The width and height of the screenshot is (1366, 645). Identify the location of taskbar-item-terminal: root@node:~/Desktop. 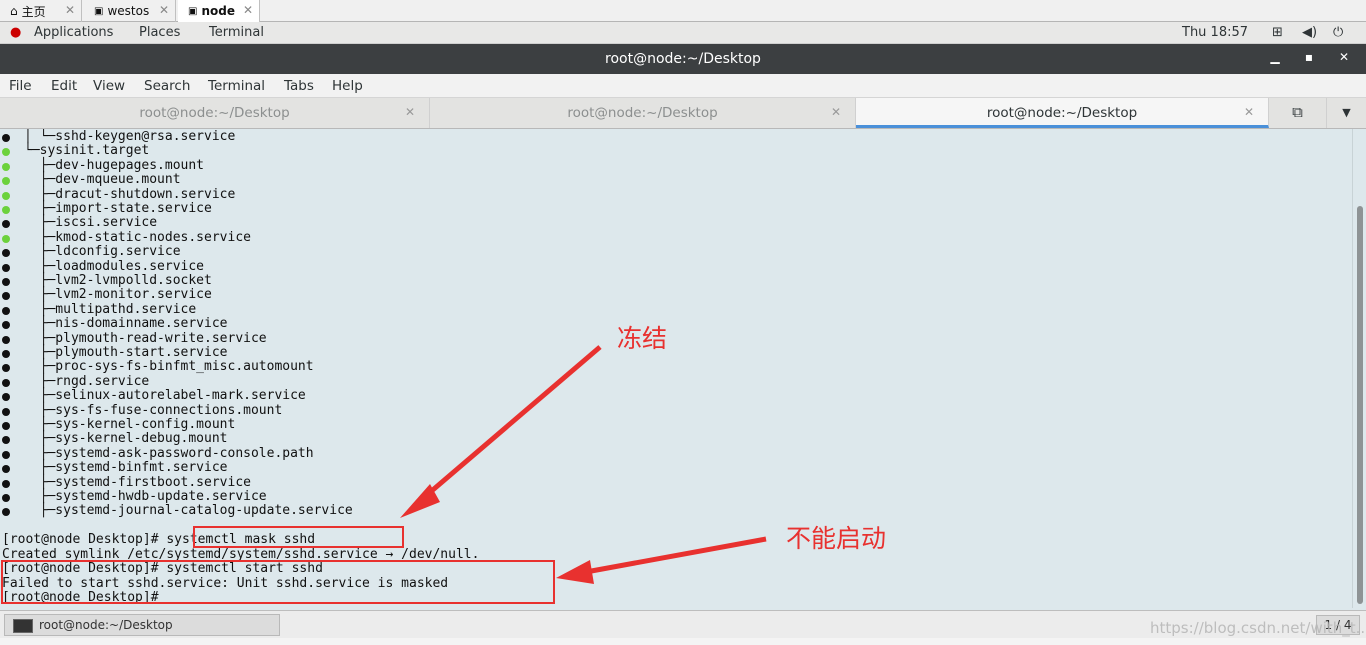
(142, 625).